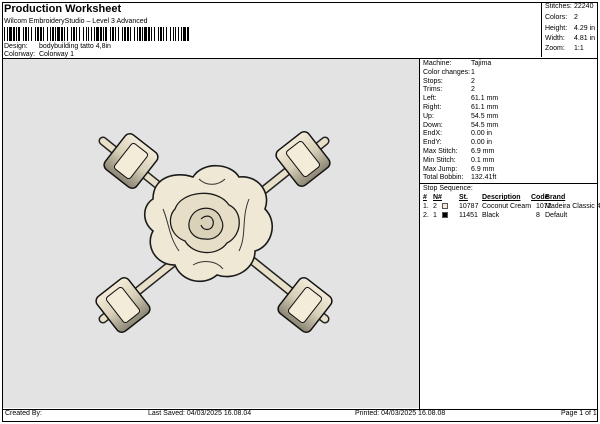 The width and height of the screenshot is (600, 424). I want to click on detail-label: Right:, so click(432, 107).